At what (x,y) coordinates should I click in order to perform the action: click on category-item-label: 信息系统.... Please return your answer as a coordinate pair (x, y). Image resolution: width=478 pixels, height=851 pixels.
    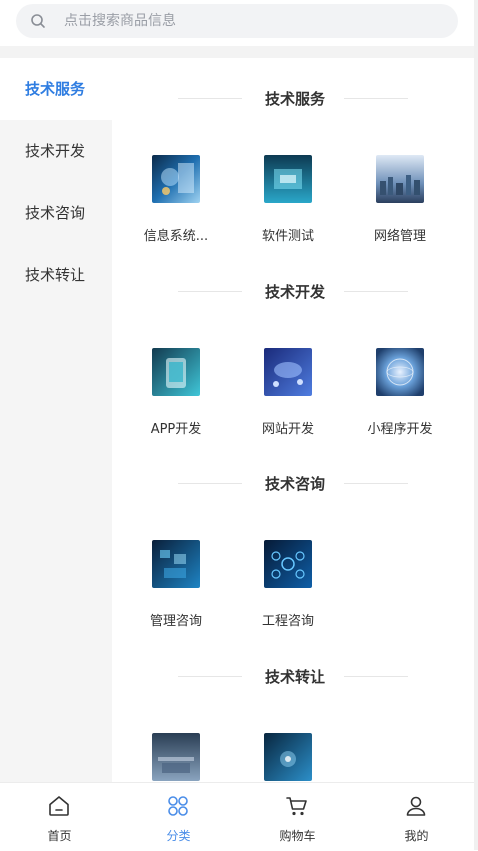
    Looking at the image, I should click on (176, 236).